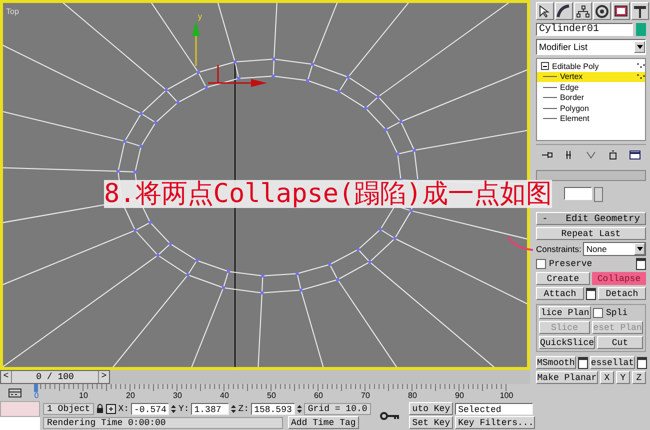  Describe the element at coordinates (578, 193) in the screenshot. I see `input-field` at that location.